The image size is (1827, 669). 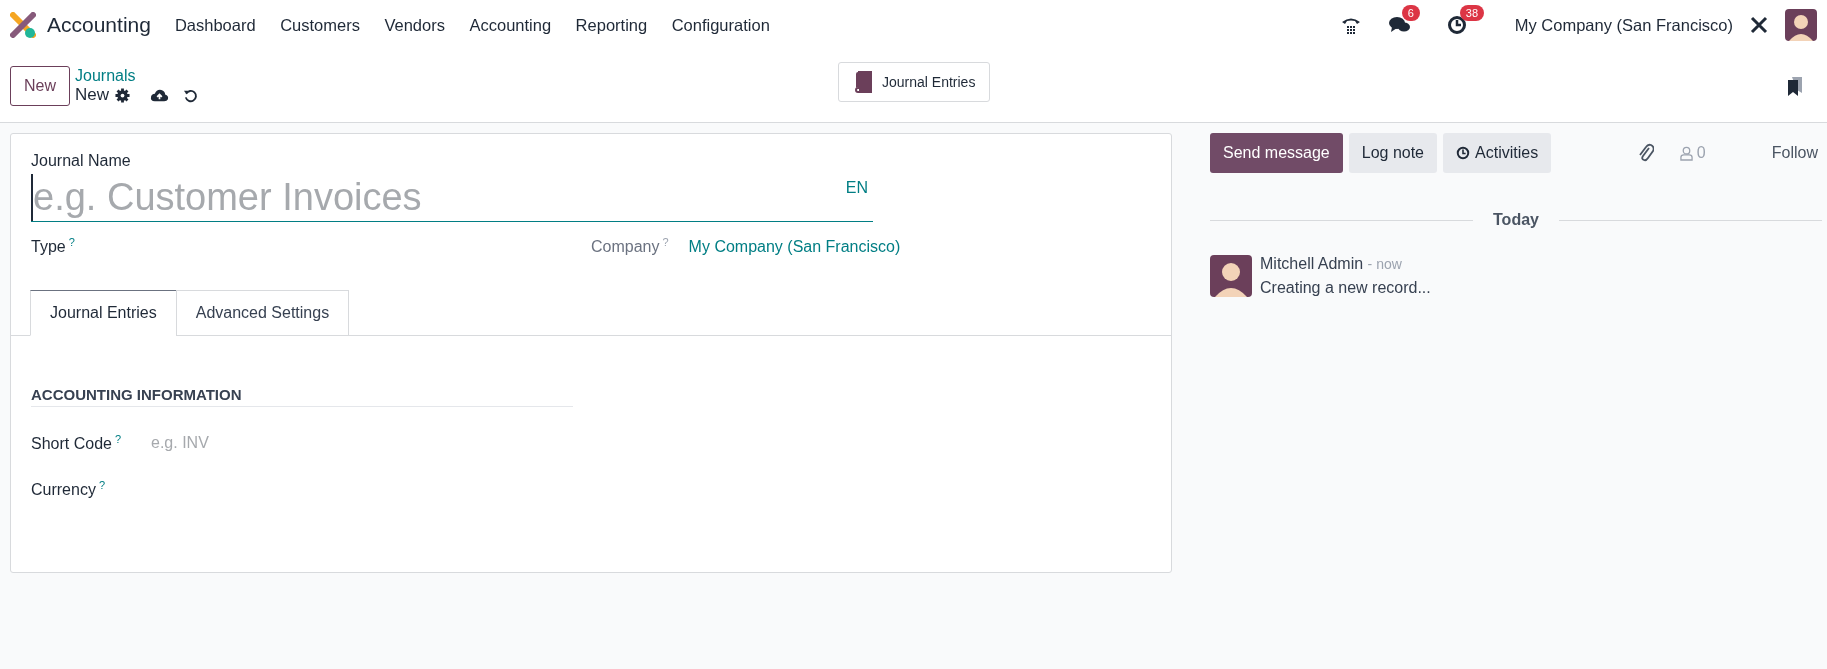 I want to click on language-toggle: EN, so click(x=856, y=187).